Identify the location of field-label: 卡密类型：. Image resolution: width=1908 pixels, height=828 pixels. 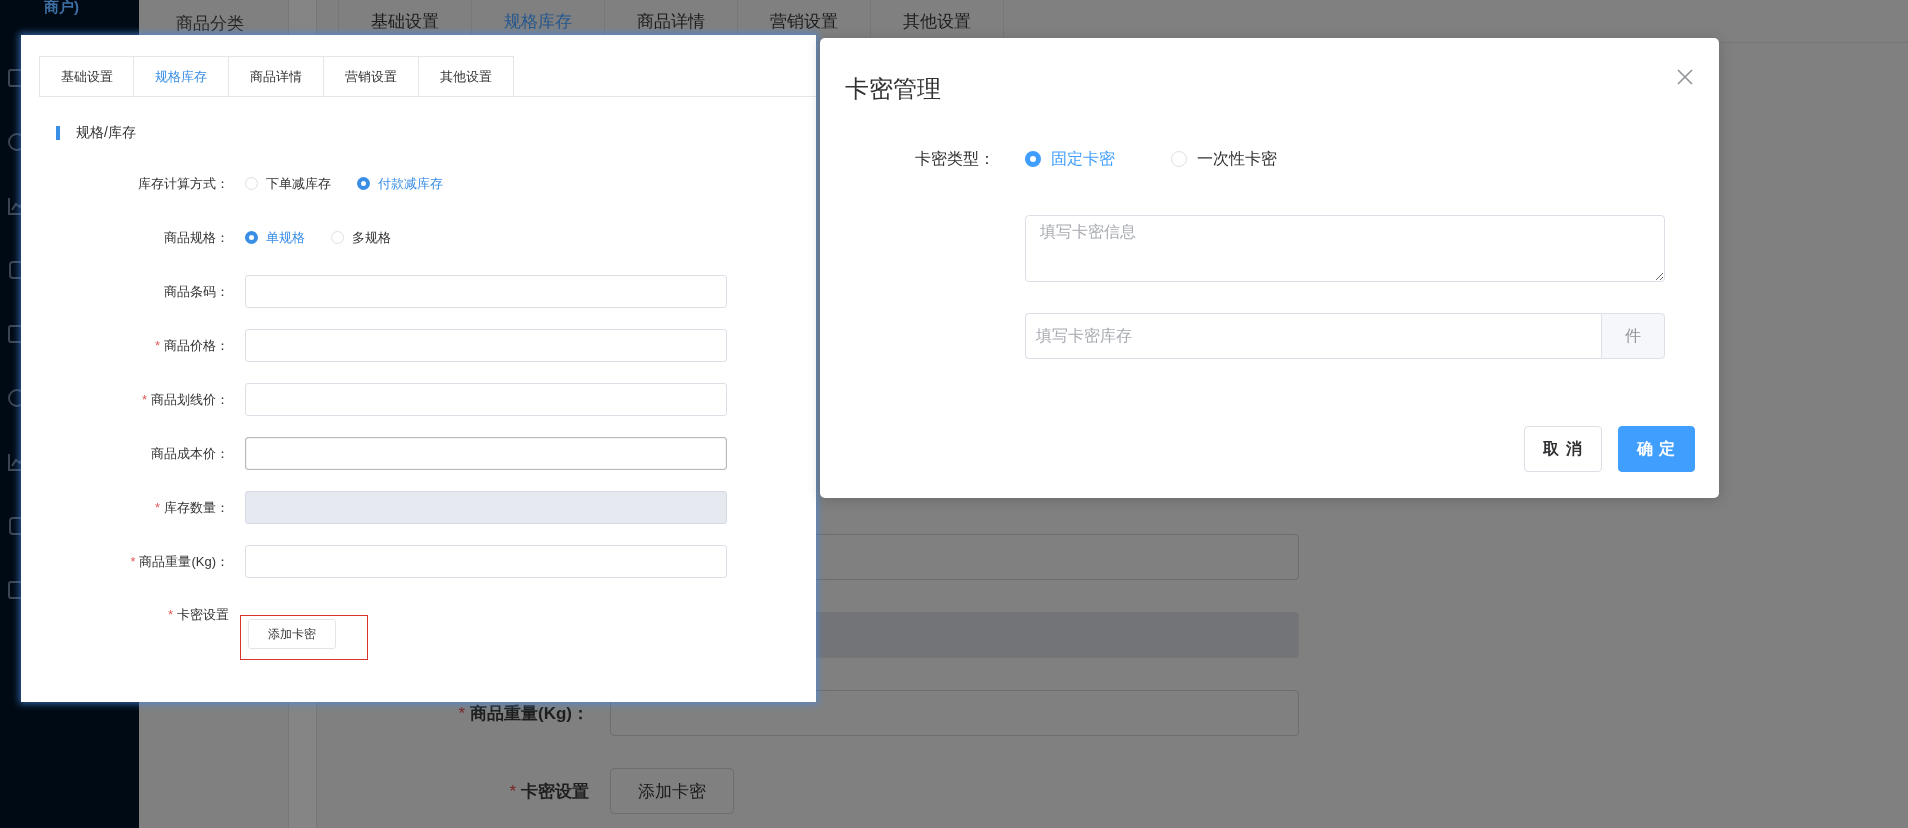
(955, 158).